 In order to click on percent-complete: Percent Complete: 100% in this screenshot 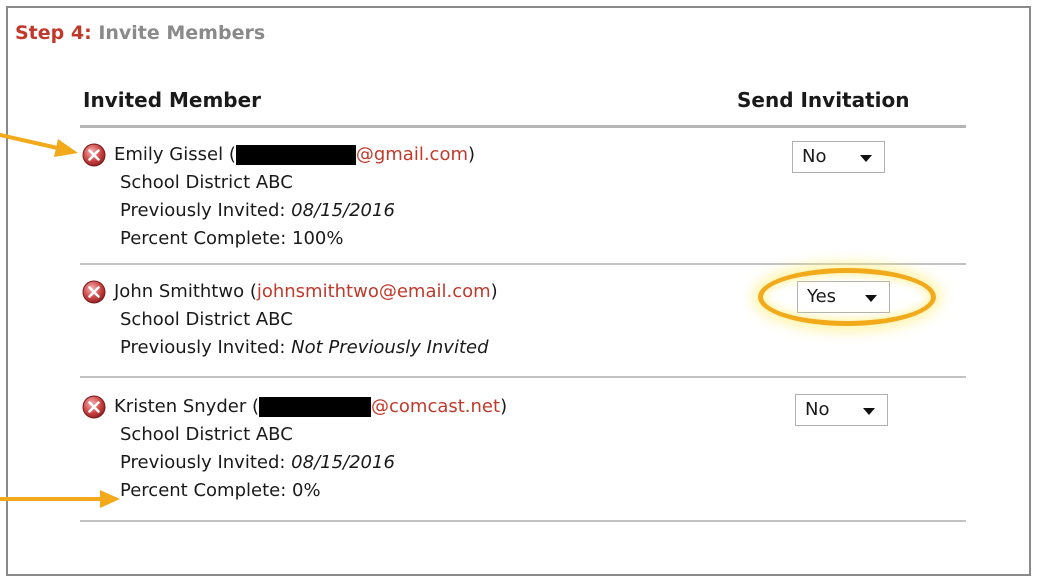, I will do `click(232, 238)`.